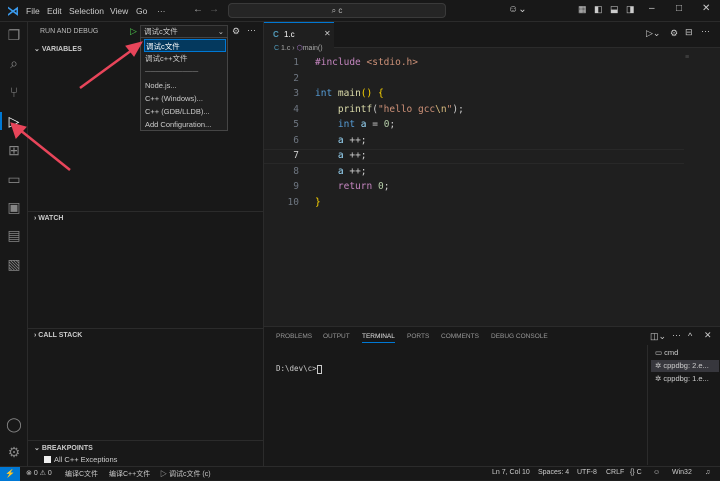 The width and height of the screenshot is (720, 481). I want to click on annotation-arrows, so click(77, 106).